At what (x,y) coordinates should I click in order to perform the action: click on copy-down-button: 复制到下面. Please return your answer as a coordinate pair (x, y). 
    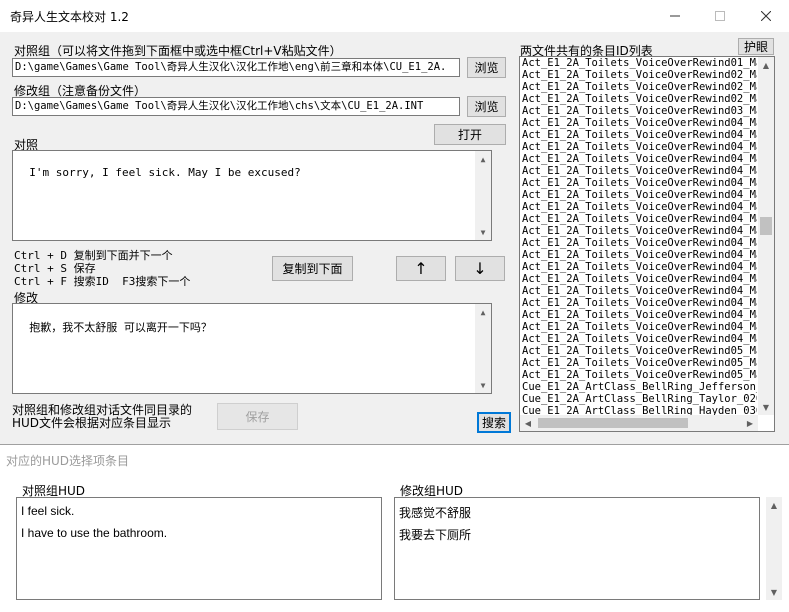
    Looking at the image, I should click on (312, 268).